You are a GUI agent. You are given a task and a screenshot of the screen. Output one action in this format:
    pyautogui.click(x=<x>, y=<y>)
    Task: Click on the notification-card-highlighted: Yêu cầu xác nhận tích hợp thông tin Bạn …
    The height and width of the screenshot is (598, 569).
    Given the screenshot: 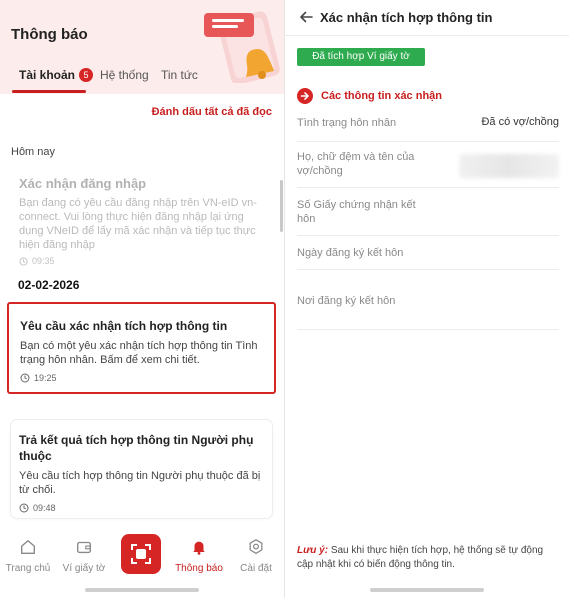 What is the action you would take?
    pyautogui.click(x=141, y=348)
    